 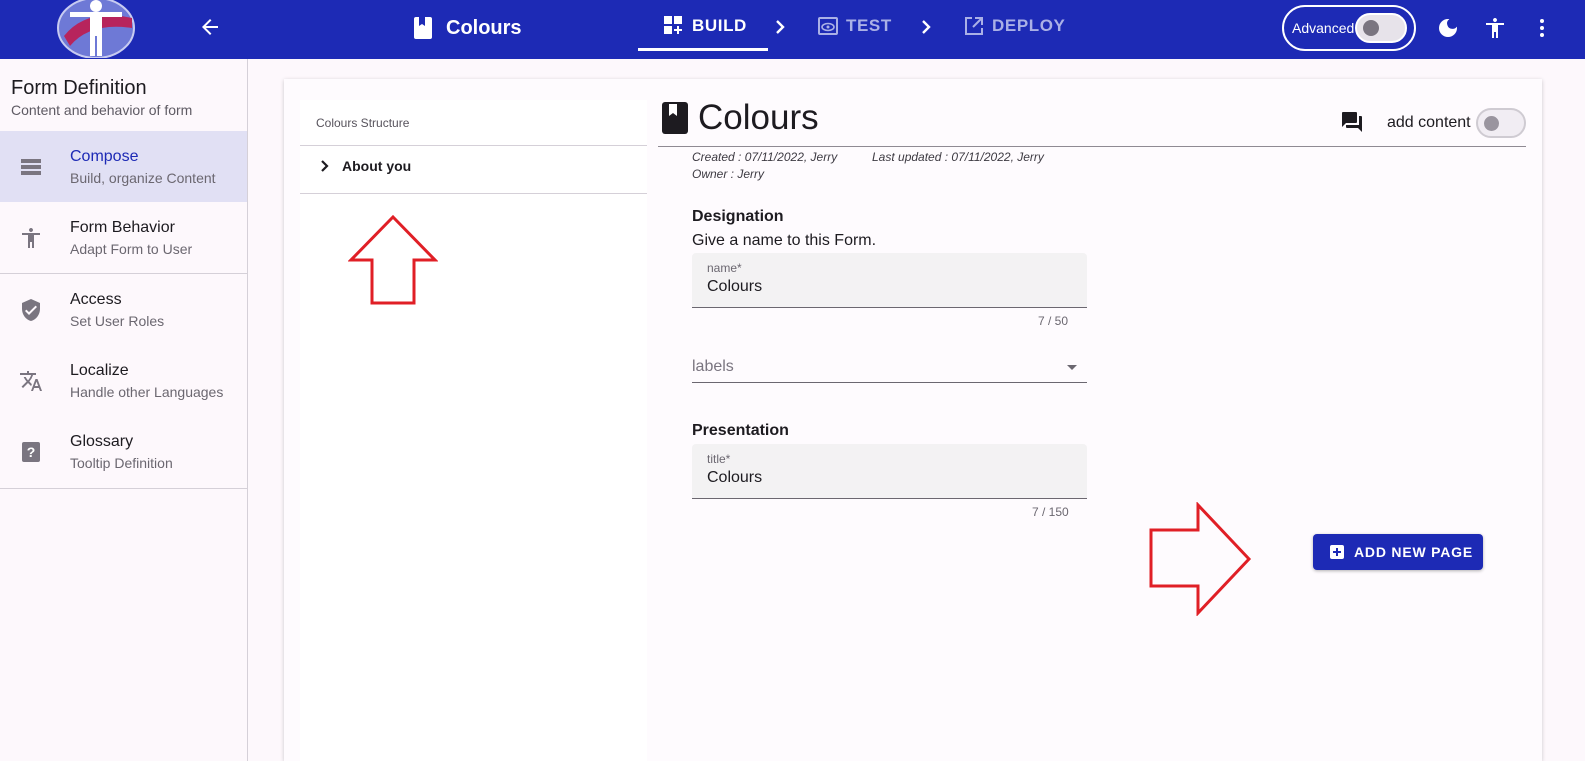 What do you see at coordinates (1050, 512) in the screenshot?
I see `title-char-counter: 7 / 150` at bounding box center [1050, 512].